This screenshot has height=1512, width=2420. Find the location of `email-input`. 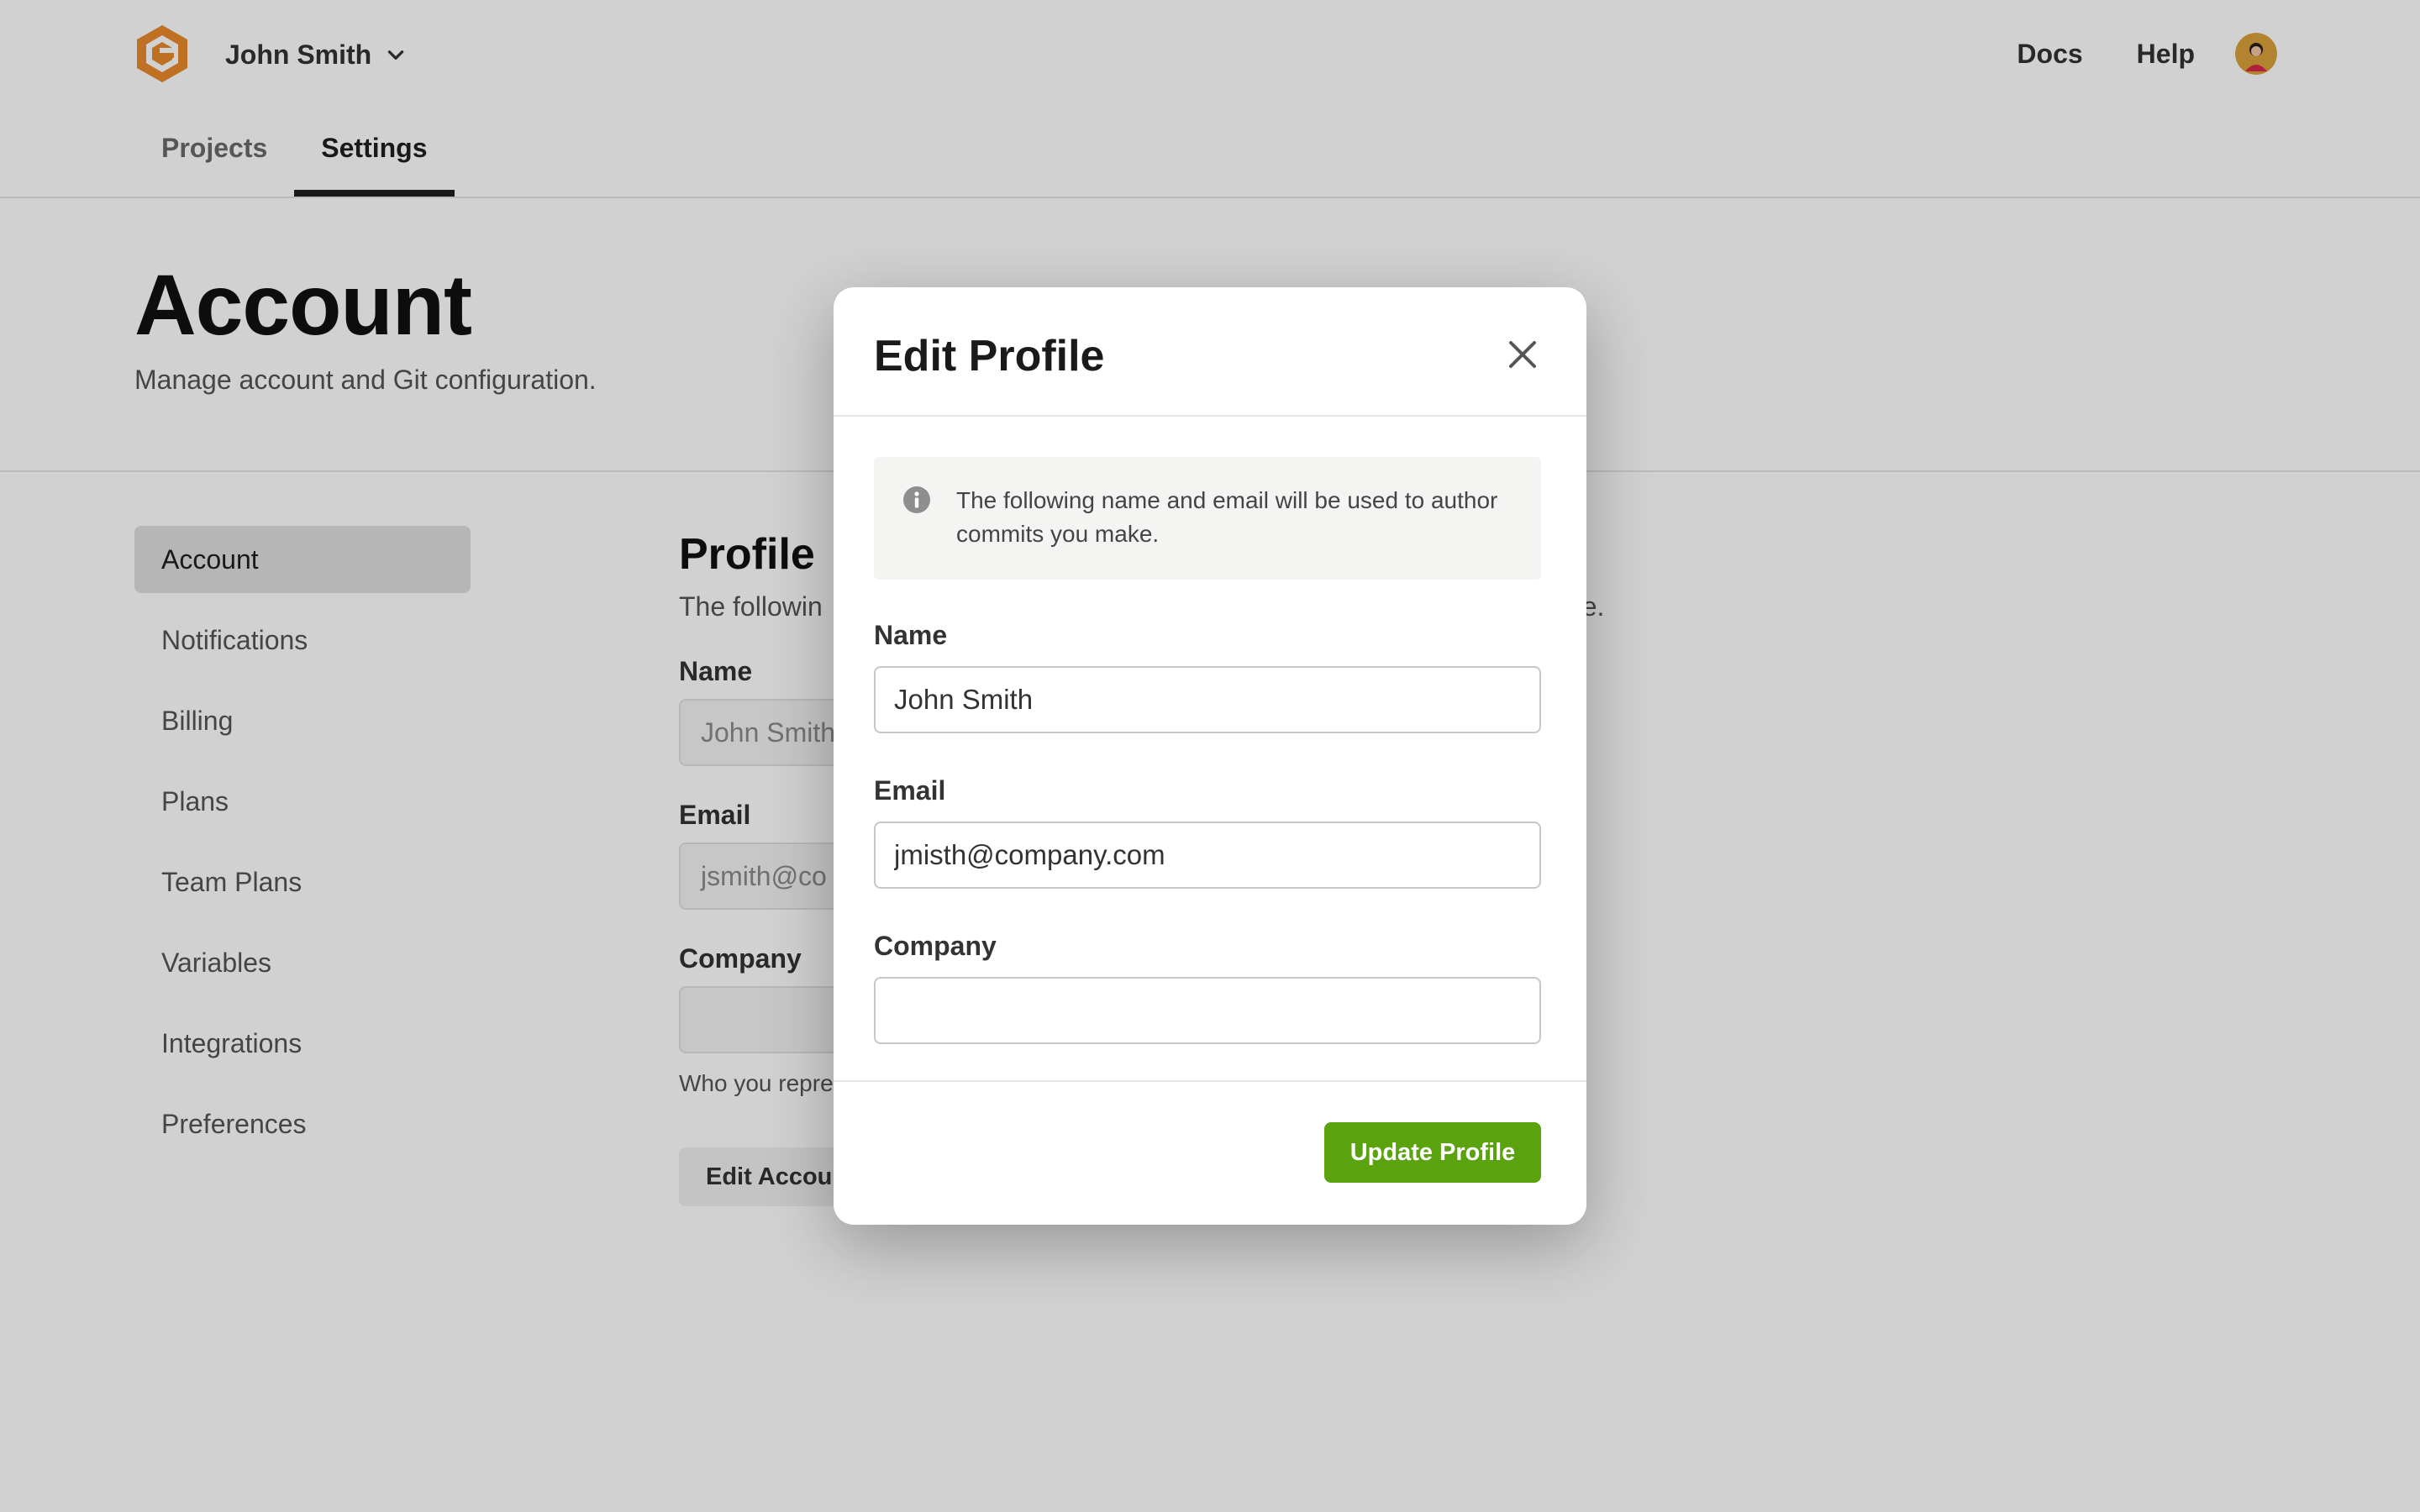

email-input is located at coordinates (1207, 855).